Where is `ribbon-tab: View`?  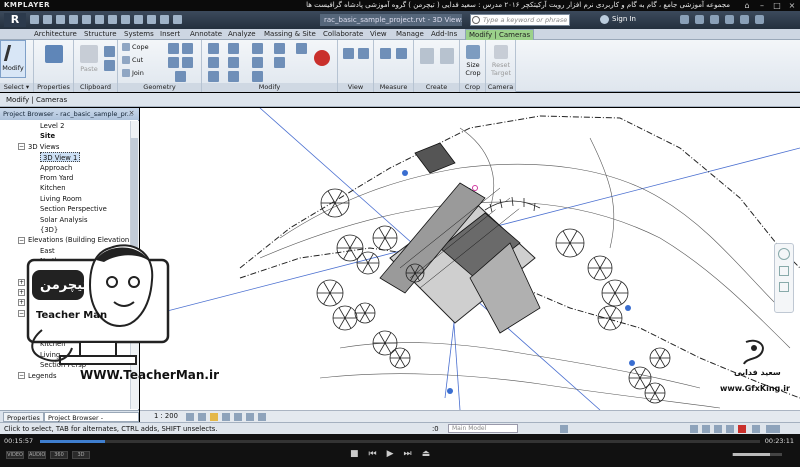 ribbon-tab: View is located at coordinates (378, 34).